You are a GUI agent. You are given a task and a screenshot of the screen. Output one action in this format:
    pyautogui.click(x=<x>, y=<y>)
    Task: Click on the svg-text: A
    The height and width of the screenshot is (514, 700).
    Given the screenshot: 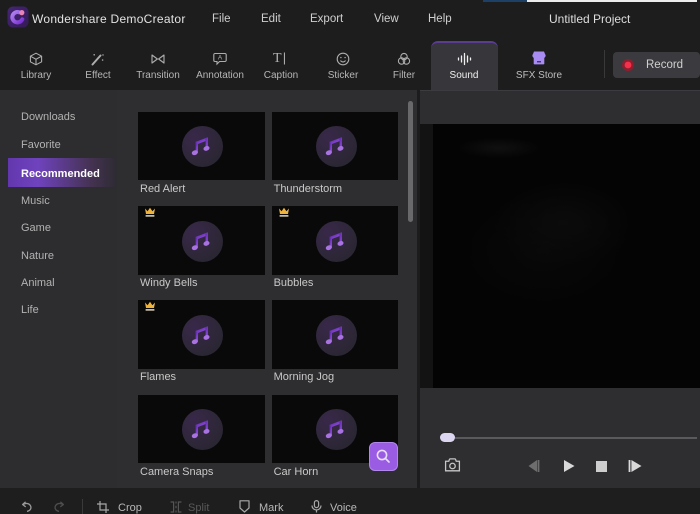 What is the action you would take?
    pyautogui.click(x=220, y=58)
    